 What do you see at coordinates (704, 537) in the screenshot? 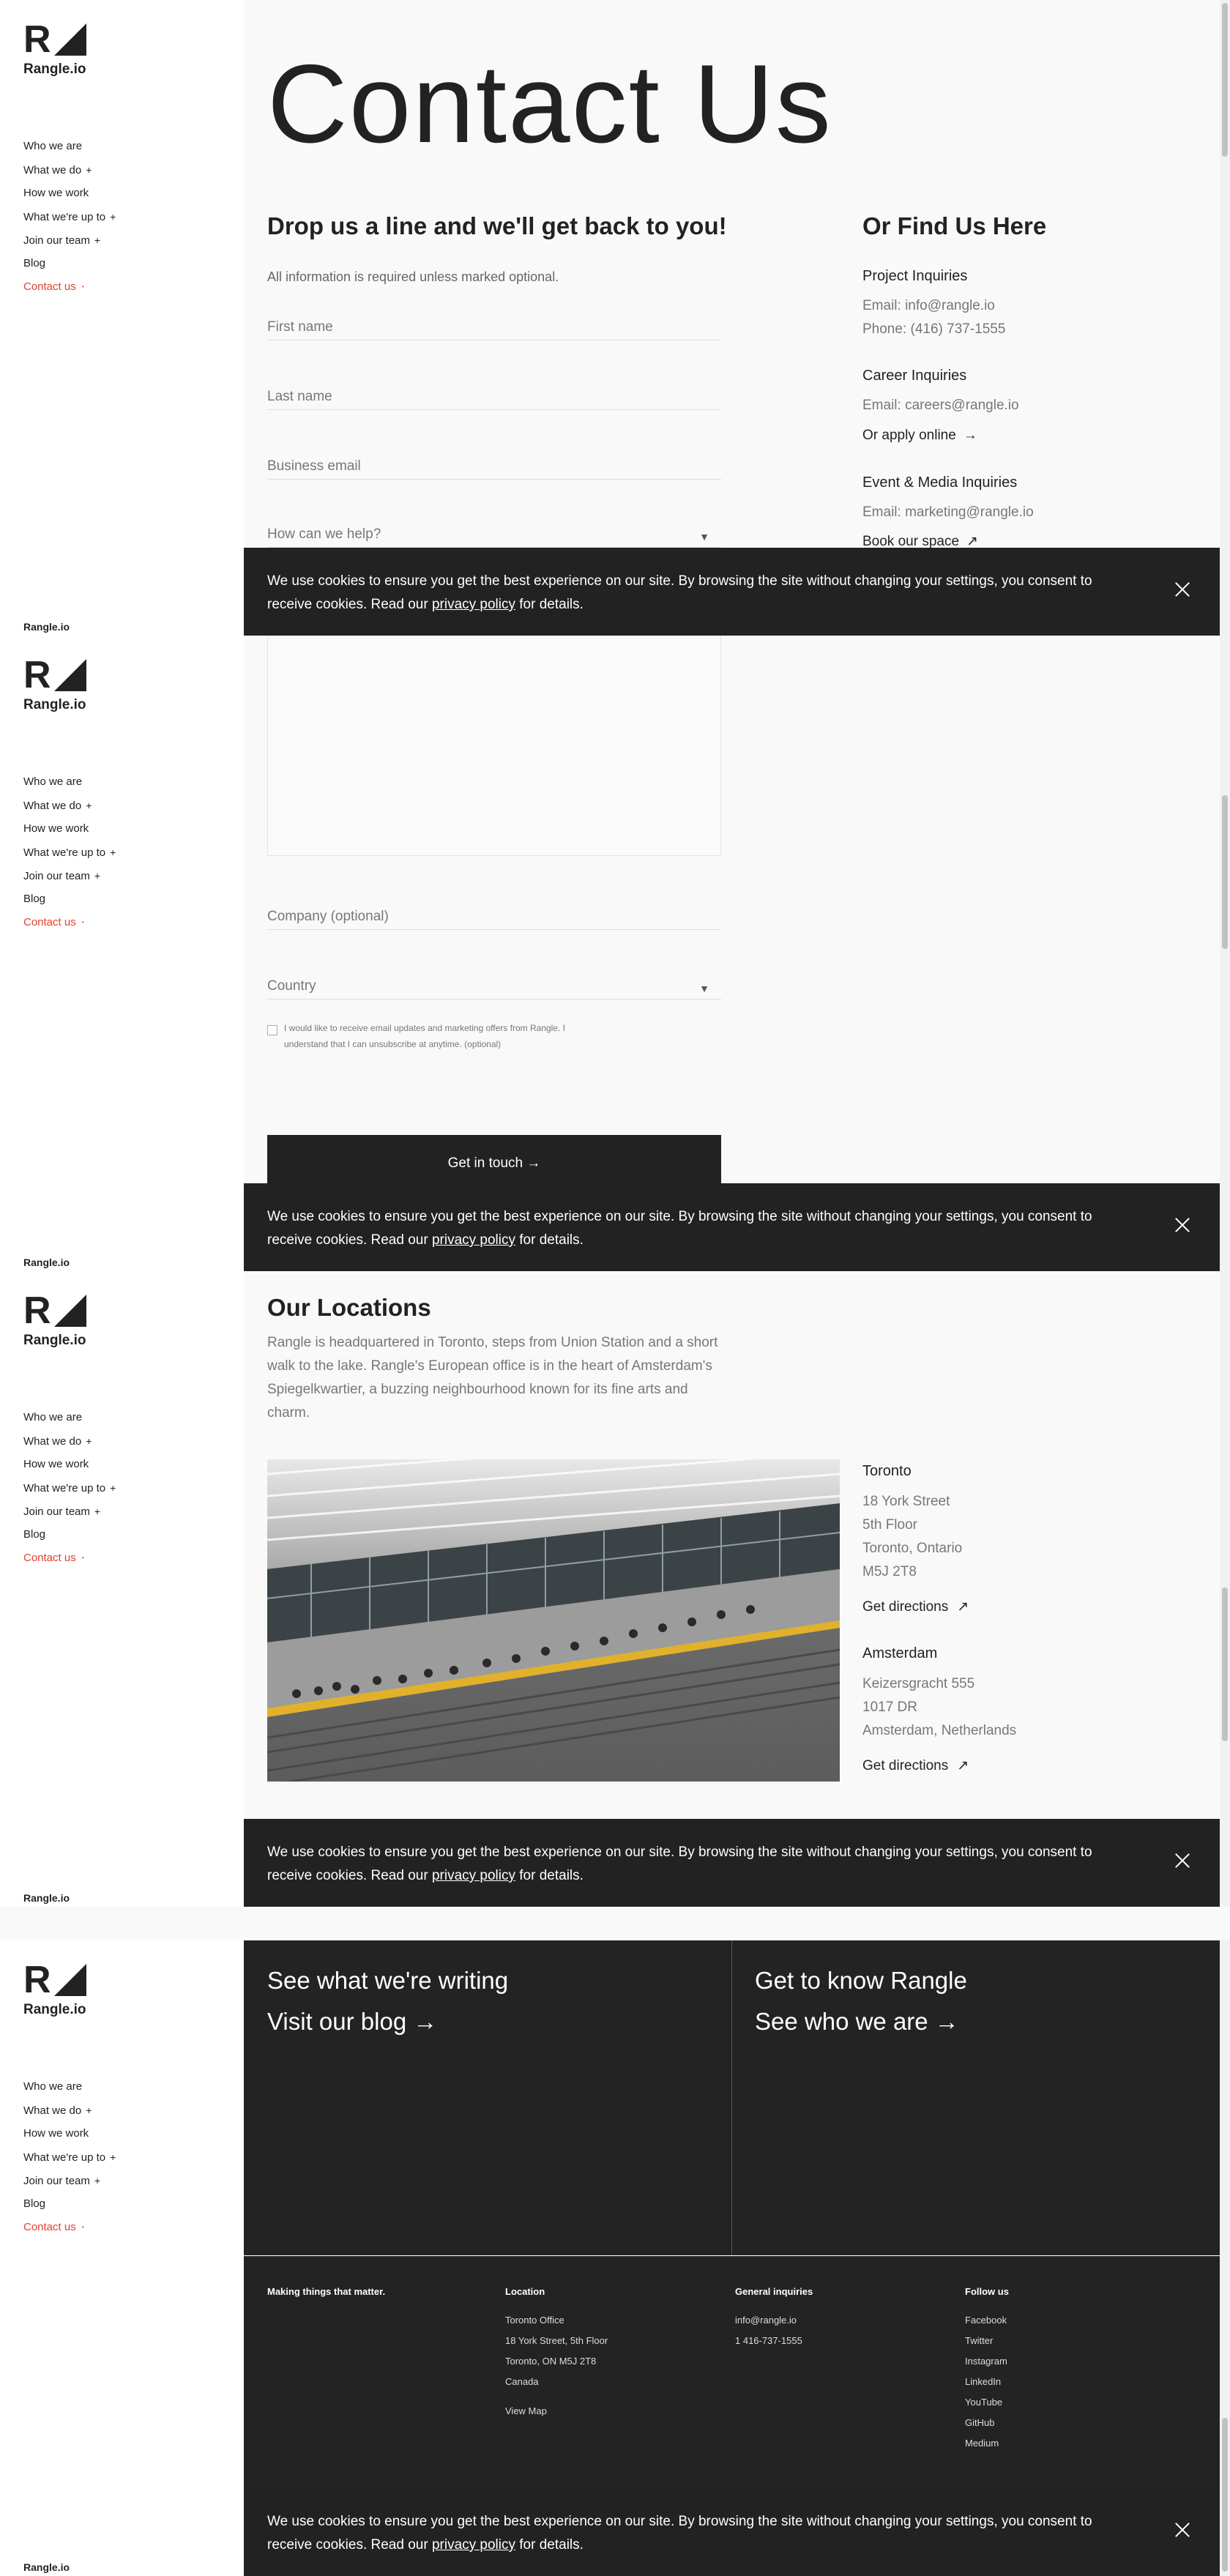
I see `dropdown-caret-icon: ▼` at bounding box center [704, 537].